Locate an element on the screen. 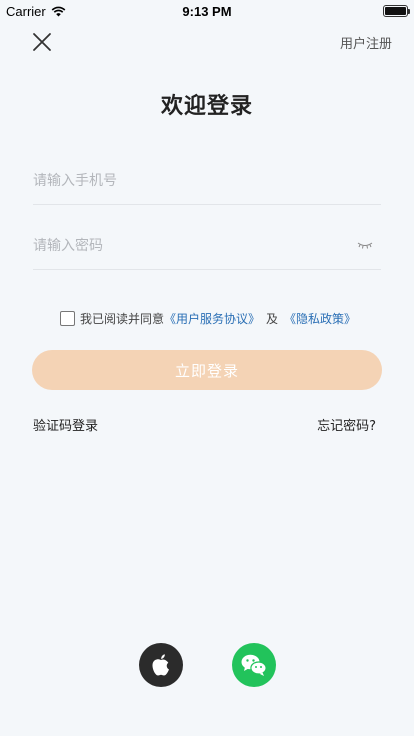 The width and height of the screenshot is (414, 736). battery-icon is located at coordinates (396, 11).